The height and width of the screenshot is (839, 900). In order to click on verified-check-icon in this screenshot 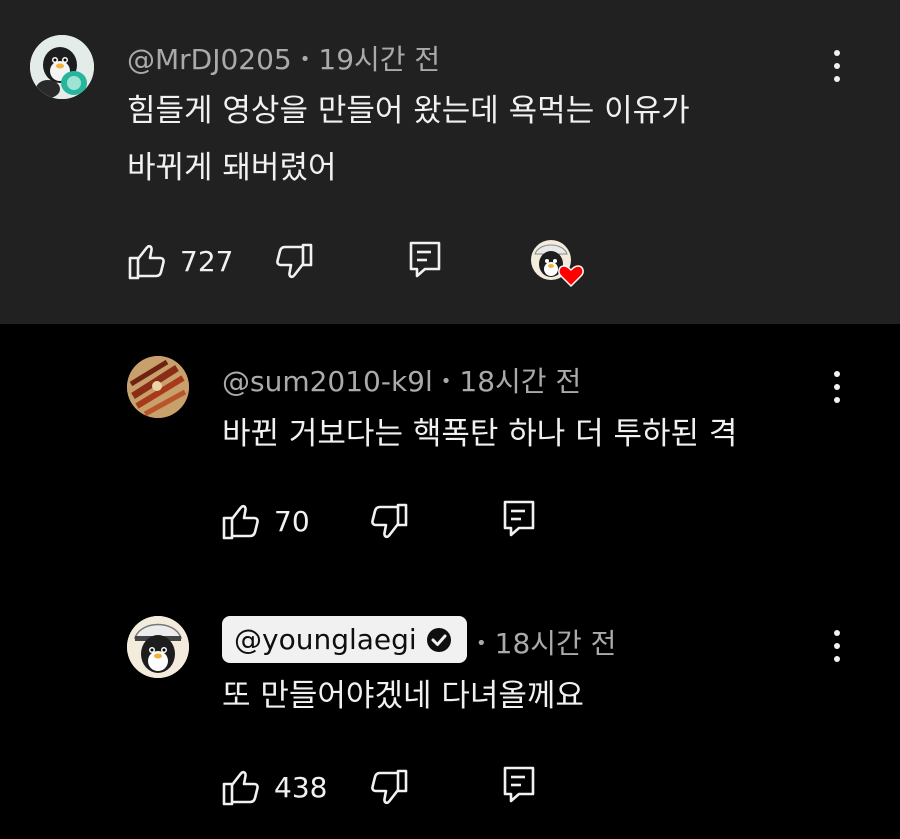, I will do `click(438, 639)`.